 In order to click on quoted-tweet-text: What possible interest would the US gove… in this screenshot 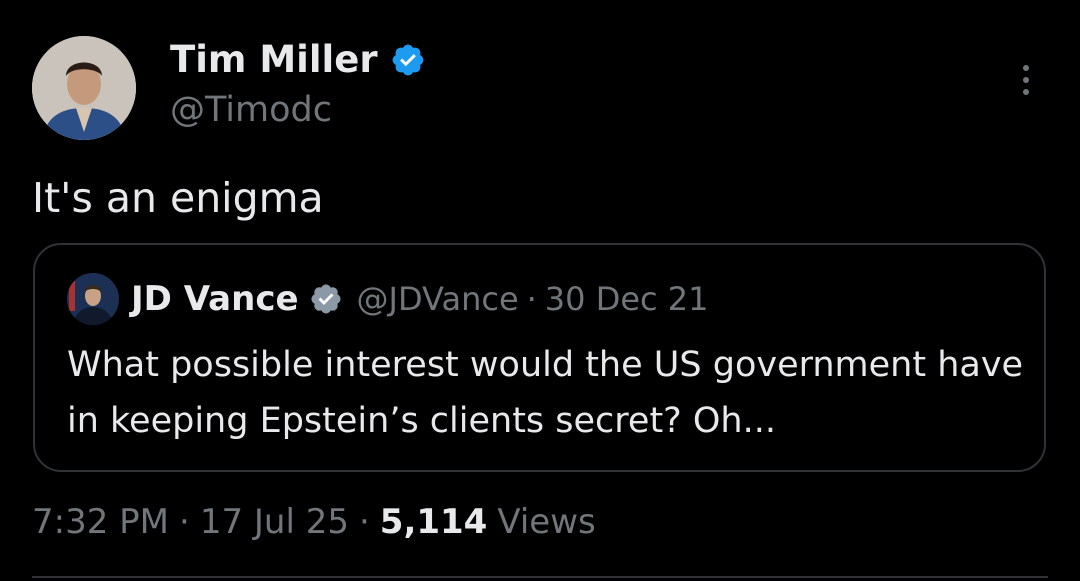, I will do `click(545, 393)`.